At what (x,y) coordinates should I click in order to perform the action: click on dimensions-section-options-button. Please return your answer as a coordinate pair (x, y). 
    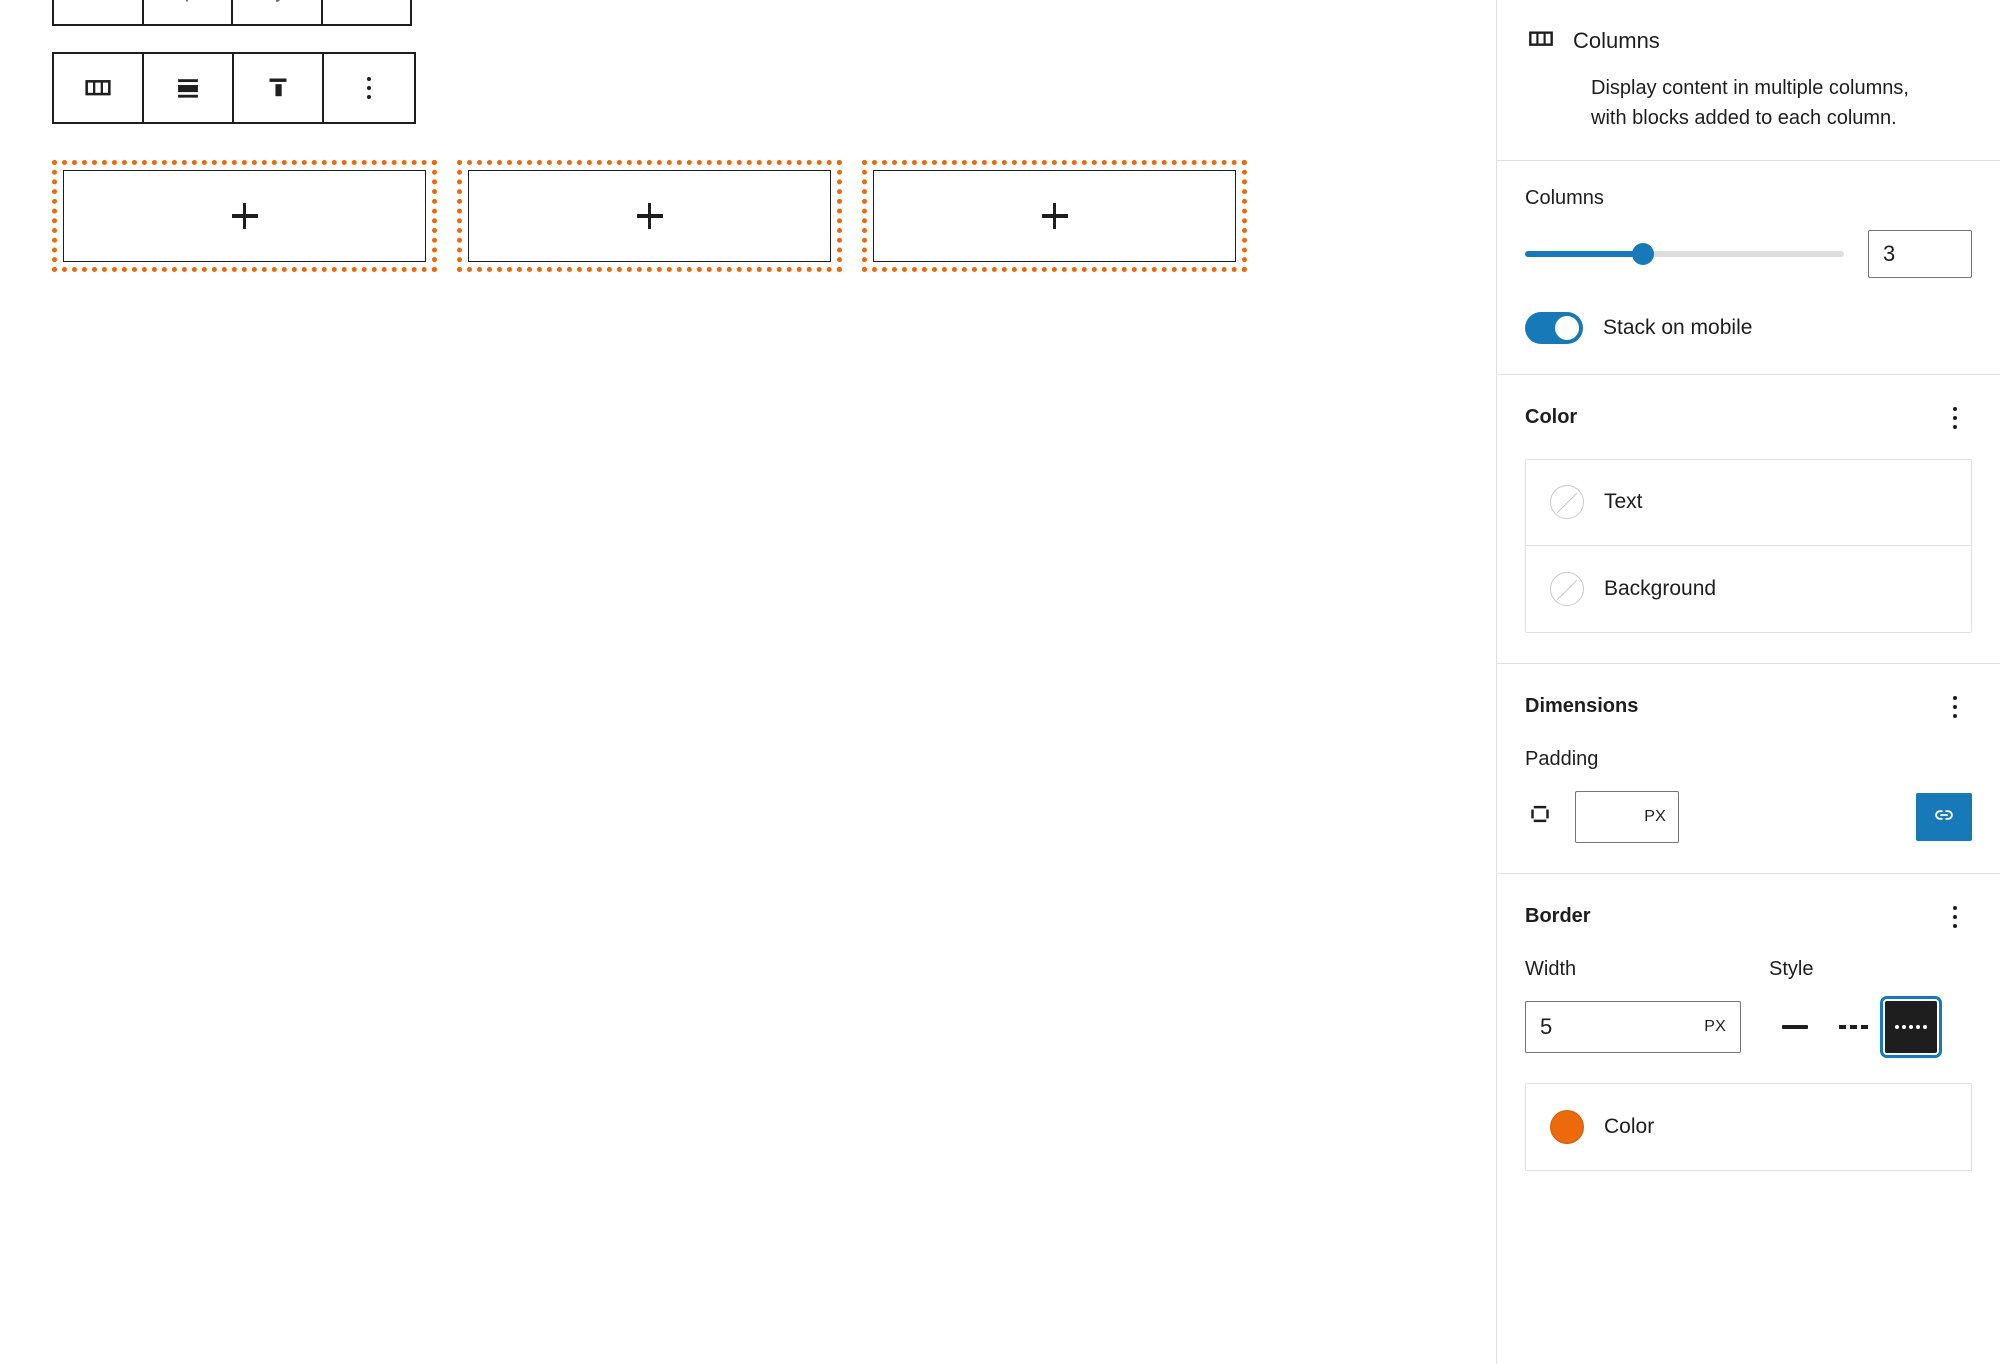
    Looking at the image, I should click on (1955, 707).